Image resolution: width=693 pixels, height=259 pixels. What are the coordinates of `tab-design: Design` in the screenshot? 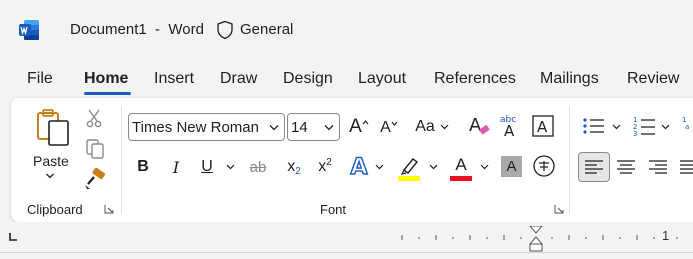 It's located at (308, 79).